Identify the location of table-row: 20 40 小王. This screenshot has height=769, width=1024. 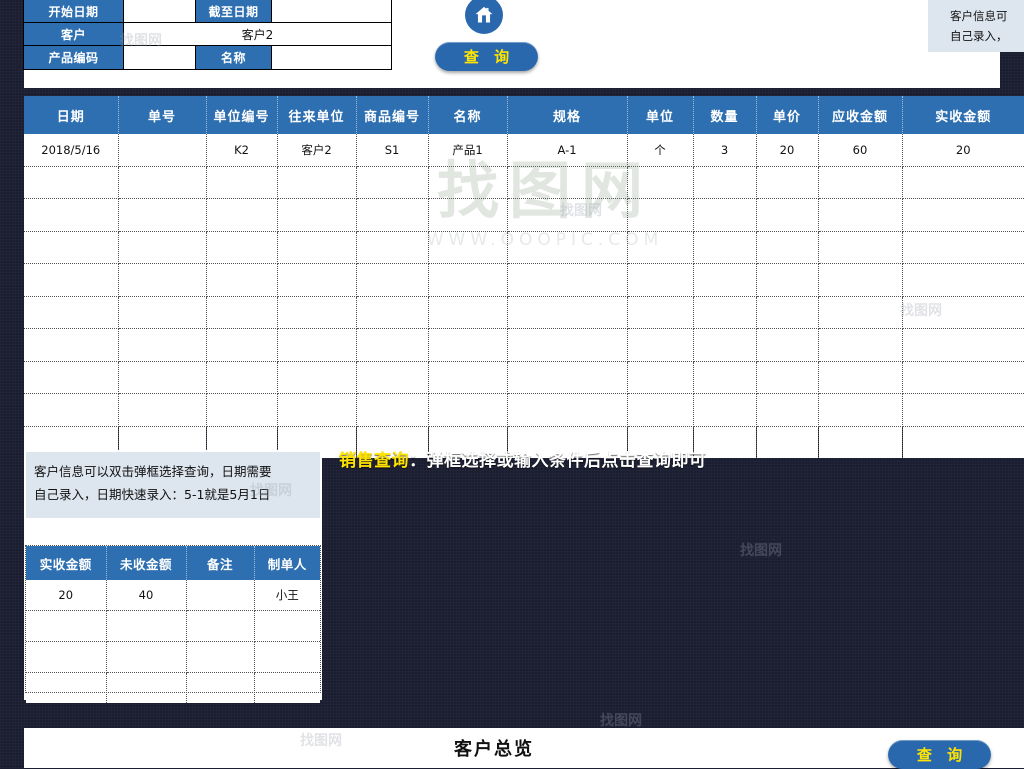
(173, 595).